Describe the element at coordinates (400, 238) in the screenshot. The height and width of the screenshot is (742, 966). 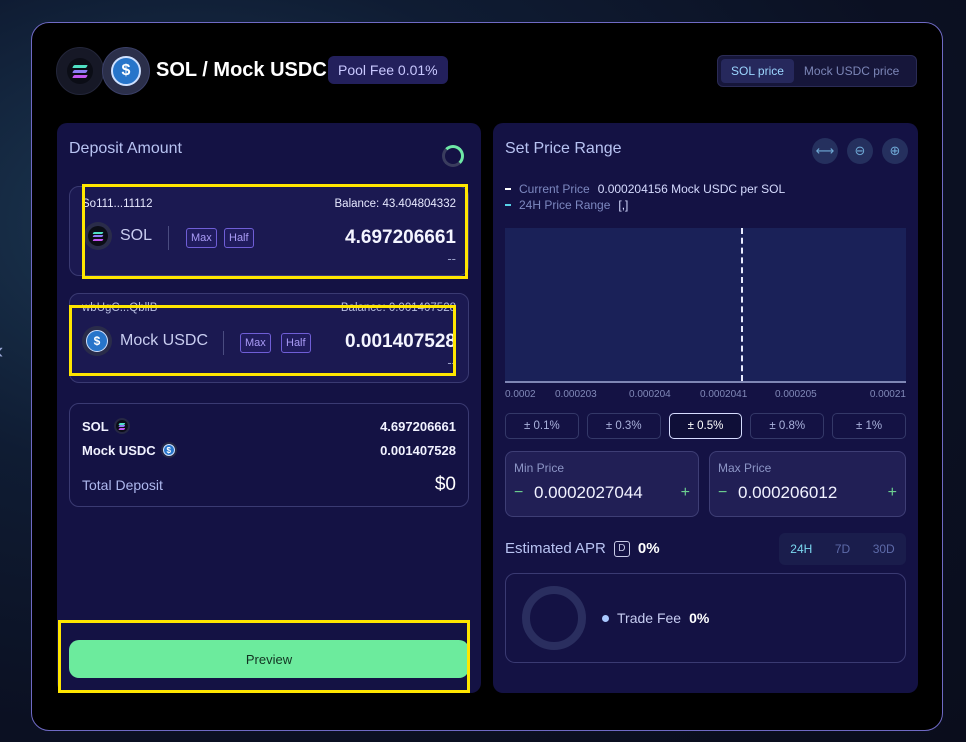
I see `amount-input: 4.697206661` at that location.